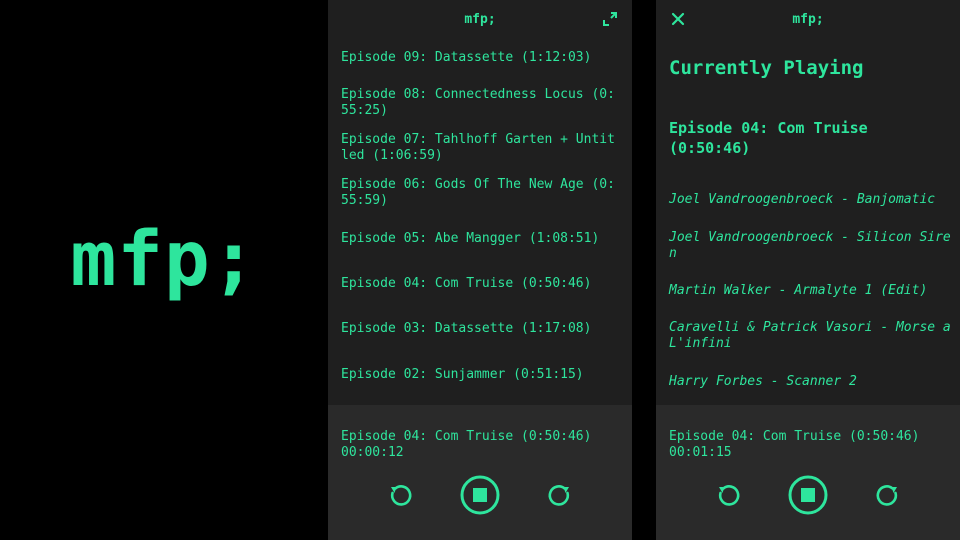 The width and height of the screenshot is (960, 540). What do you see at coordinates (700, 452) in the screenshot?
I see `elapsed-time: 00:01:15` at bounding box center [700, 452].